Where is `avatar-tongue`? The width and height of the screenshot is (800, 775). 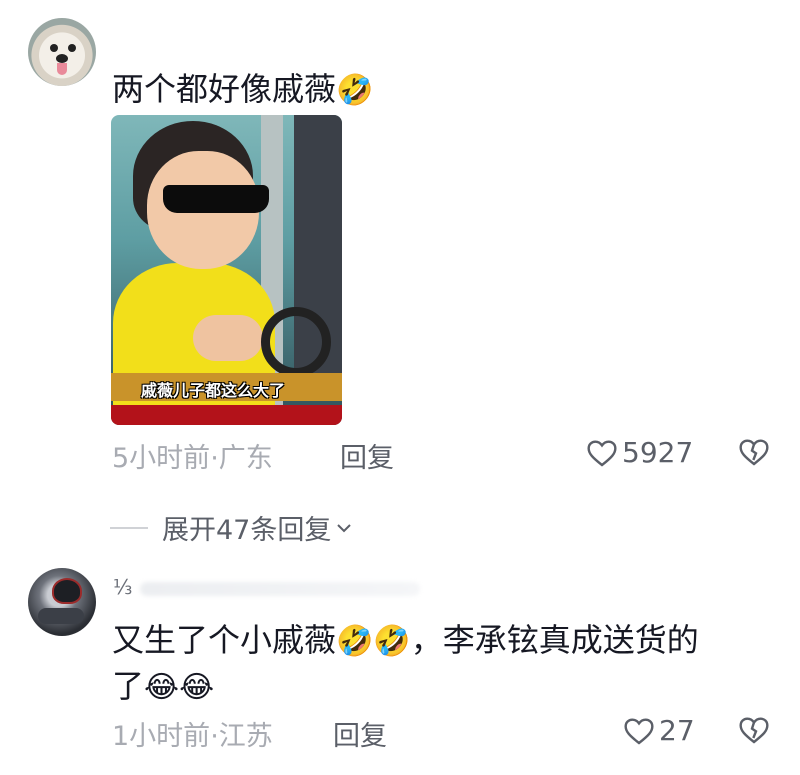 avatar-tongue is located at coordinates (62, 69).